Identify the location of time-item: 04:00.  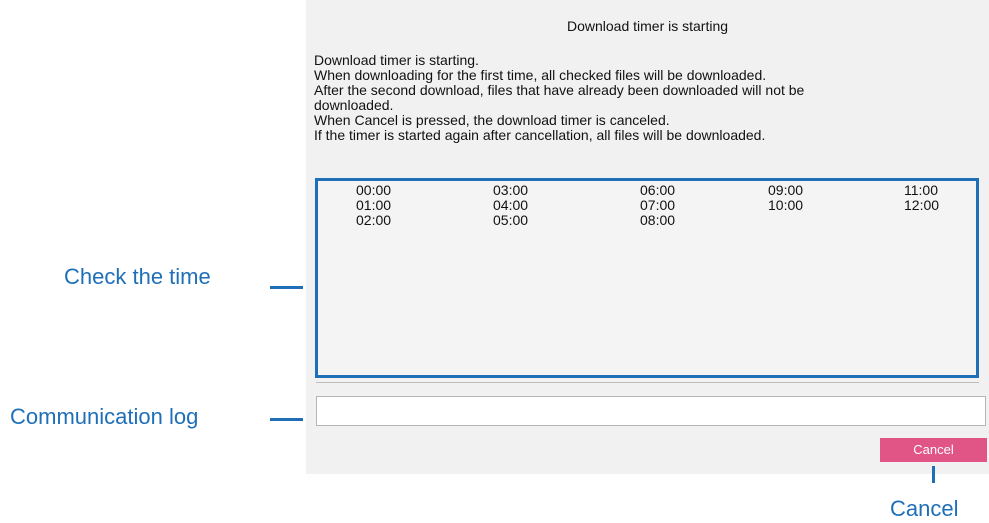
(511, 205).